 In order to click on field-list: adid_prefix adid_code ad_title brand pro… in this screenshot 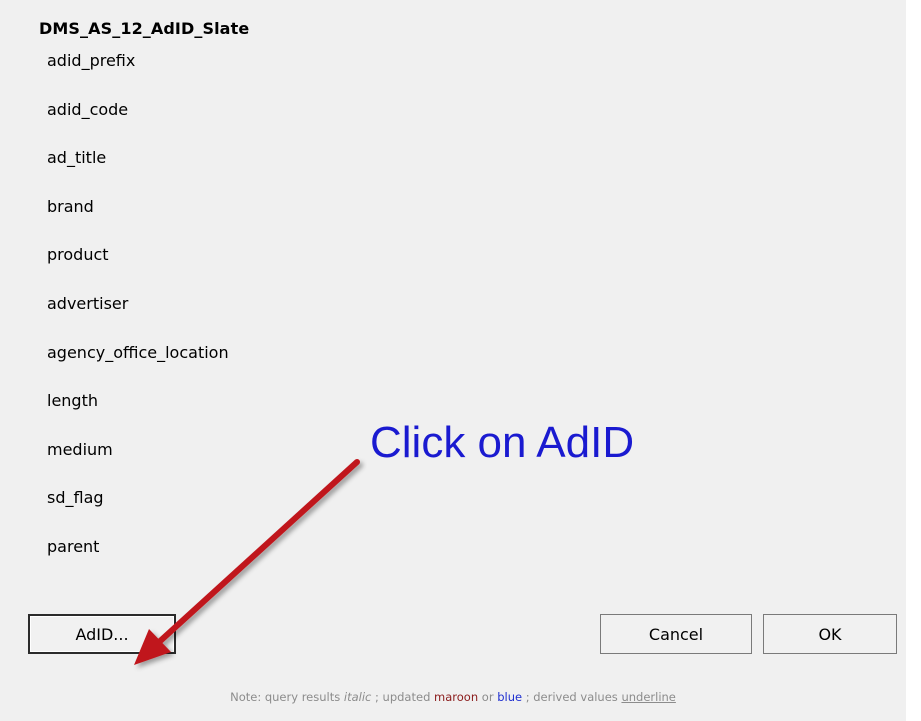, I will do `click(138, 313)`.